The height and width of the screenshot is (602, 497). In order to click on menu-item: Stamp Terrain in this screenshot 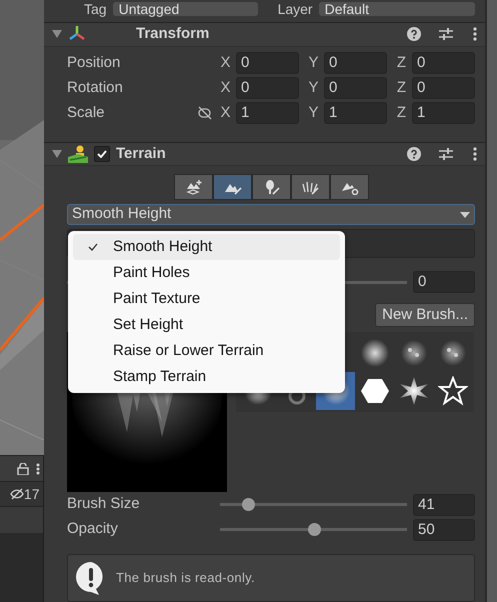, I will do `click(206, 377)`.